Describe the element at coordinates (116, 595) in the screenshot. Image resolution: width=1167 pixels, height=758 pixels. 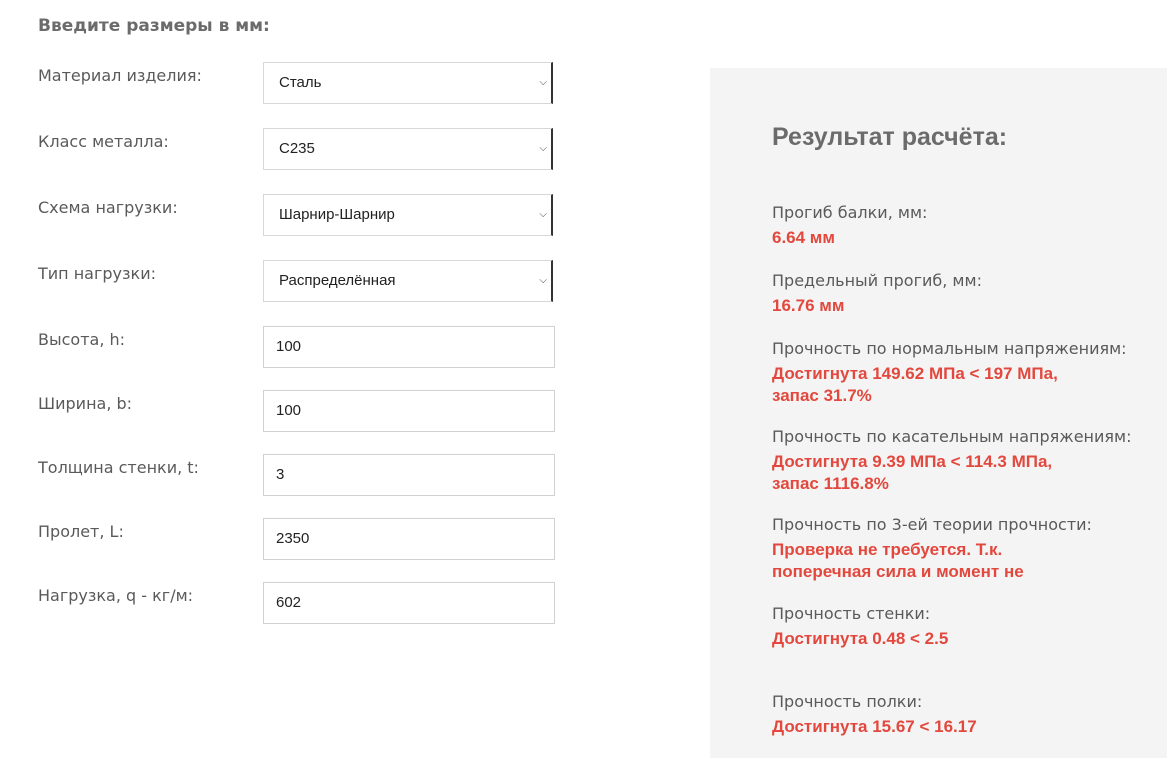
I see `load-label: Нагрузка, q - кг/м:` at that location.